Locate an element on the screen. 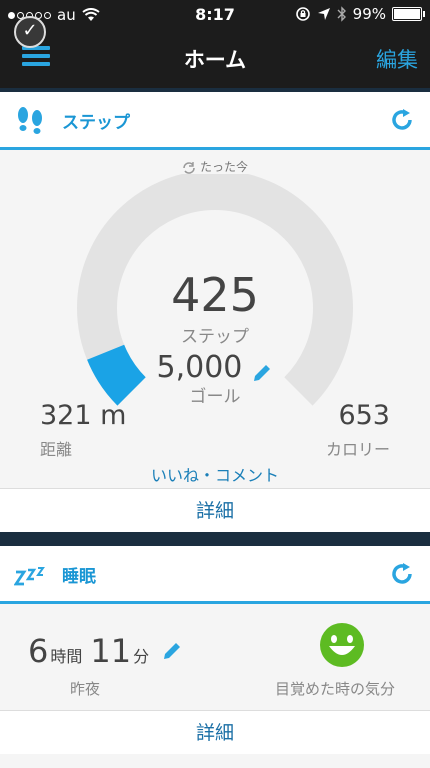 The height and width of the screenshot is (768, 430). sleep-detail-button: 詳細 is located at coordinates (215, 732).